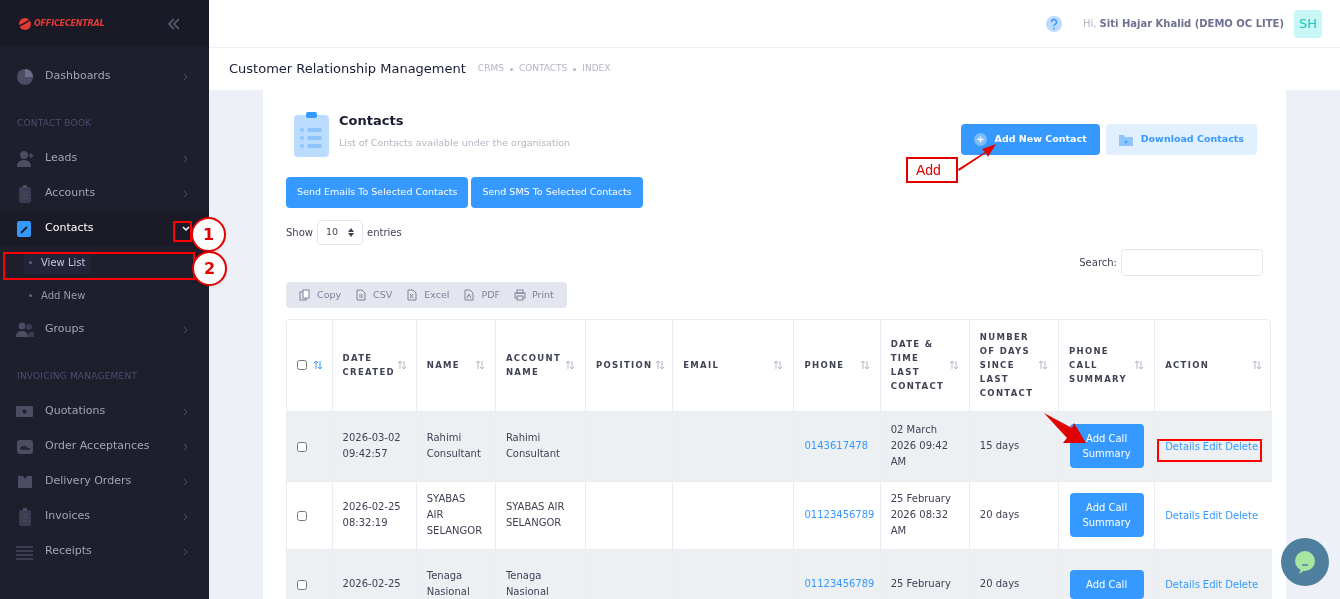  I want to click on page-size-select: 10, so click(340, 232).